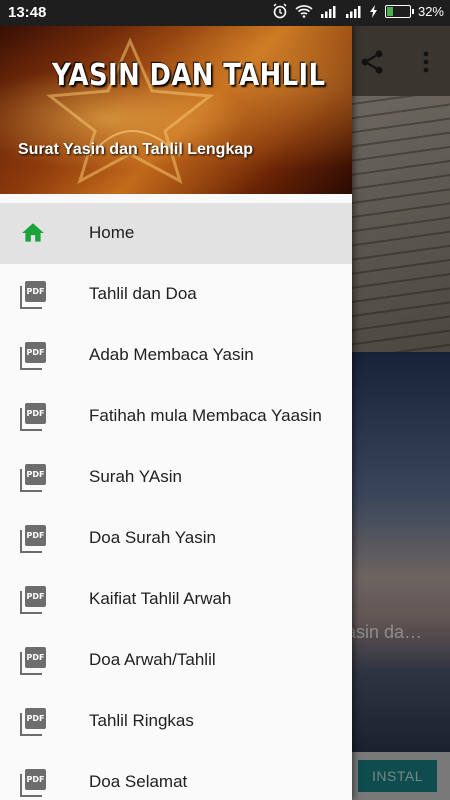 Image resolution: width=450 pixels, height=800 pixels. Describe the element at coordinates (27, 12) in the screenshot. I see `status-time: 13:48` at that location.